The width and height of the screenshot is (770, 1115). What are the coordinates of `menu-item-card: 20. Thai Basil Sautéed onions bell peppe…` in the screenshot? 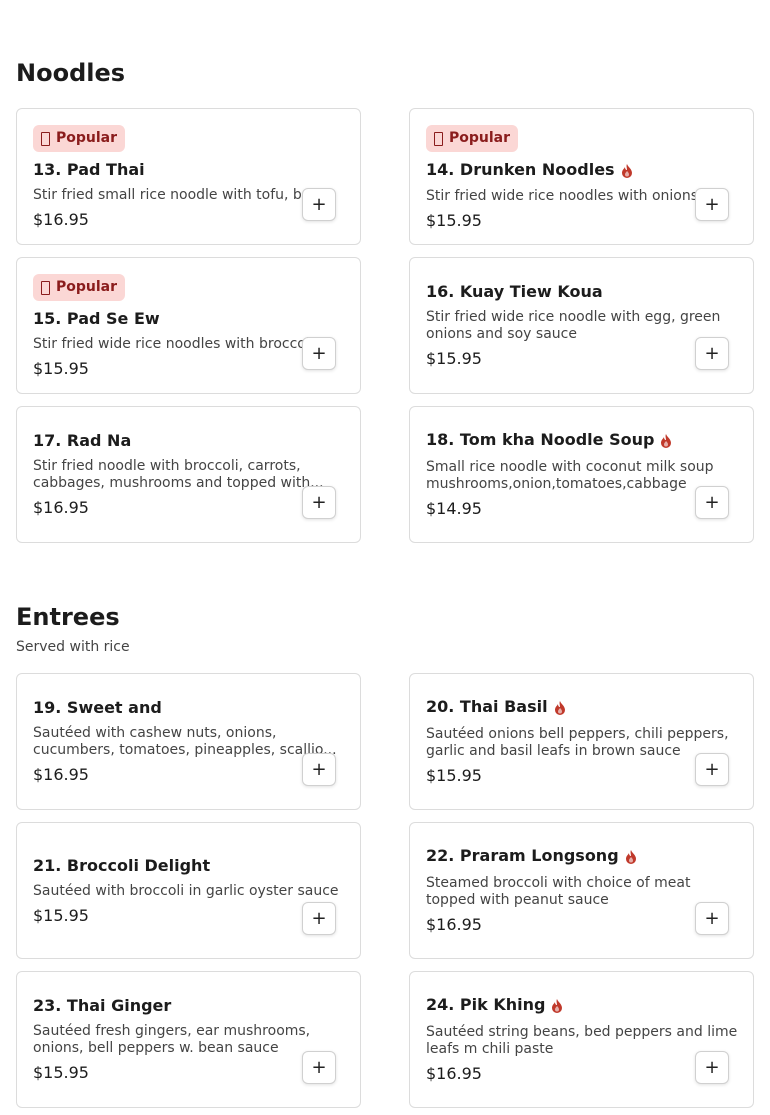 It's located at (581, 741).